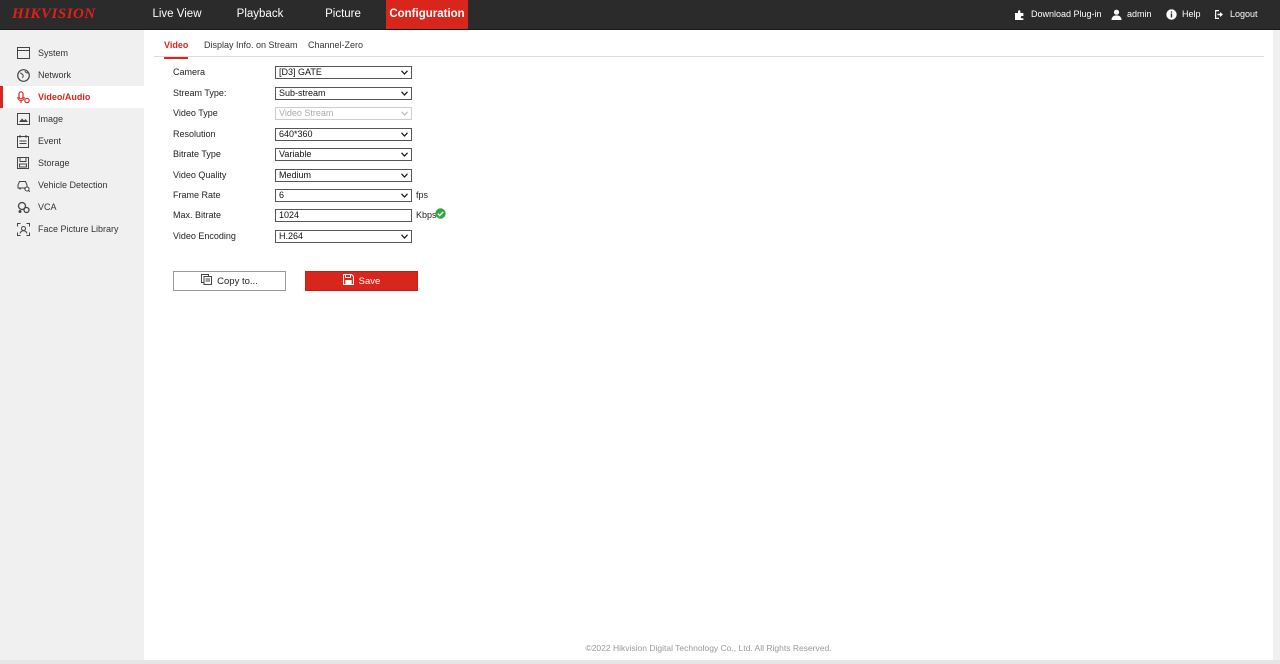 The image size is (1280, 664). Describe the element at coordinates (1020, 15) in the screenshot. I see `puzzle-icon` at that location.